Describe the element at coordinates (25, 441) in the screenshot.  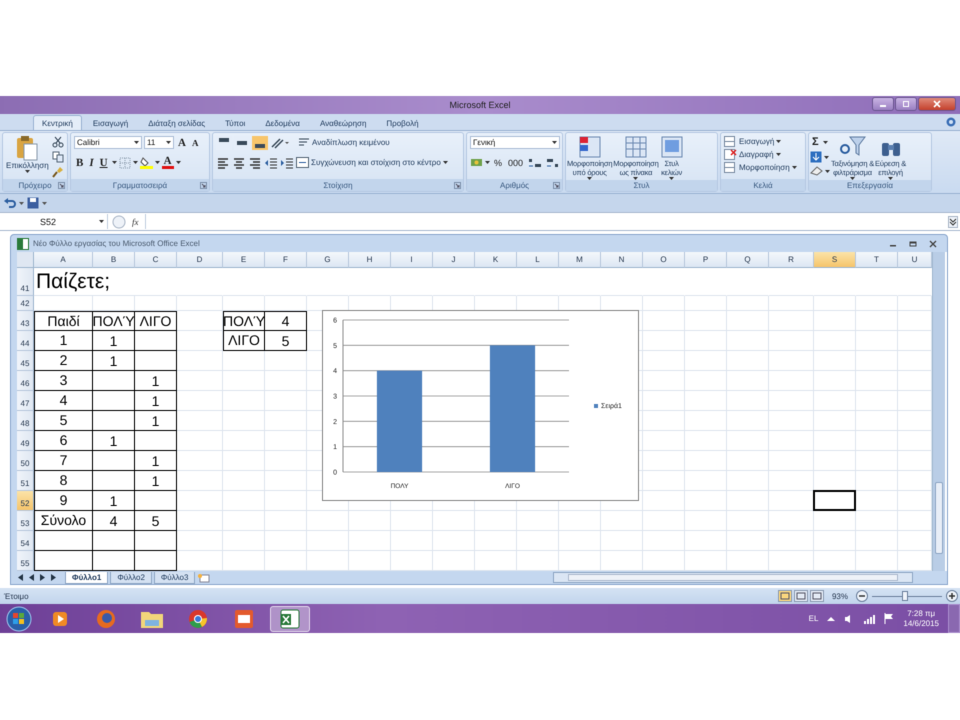
I see `row-header: 49` at that location.